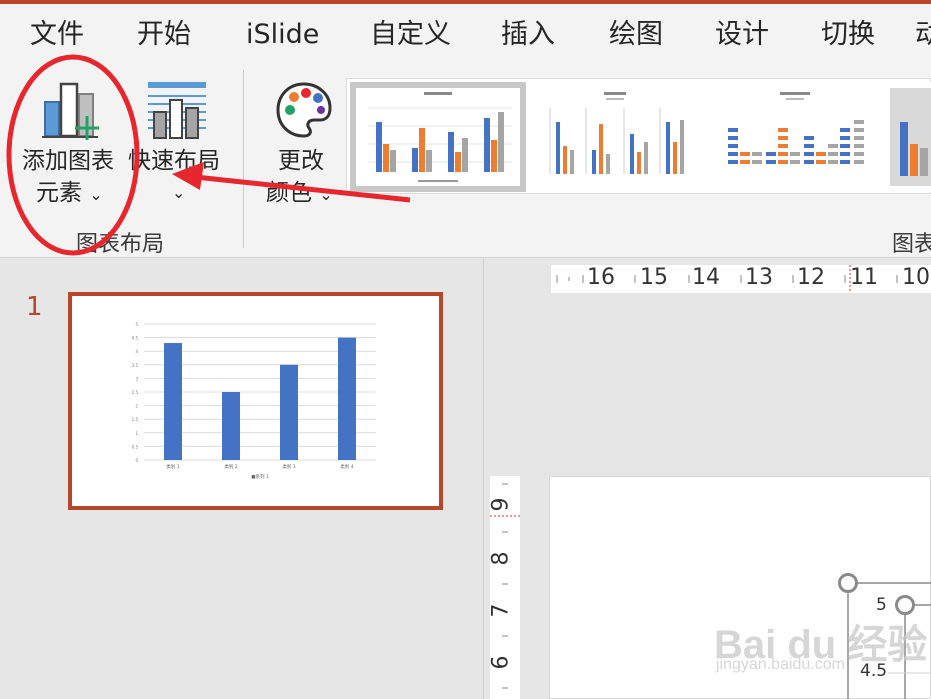  Describe the element at coordinates (288, 466) in the screenshot. I see `x-tick-label: 类别 3` at that location.